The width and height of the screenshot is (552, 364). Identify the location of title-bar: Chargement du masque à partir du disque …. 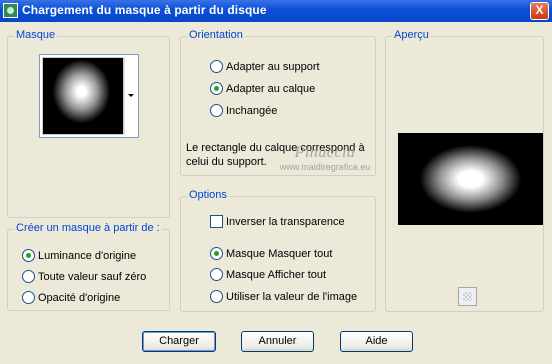
(276, 11).